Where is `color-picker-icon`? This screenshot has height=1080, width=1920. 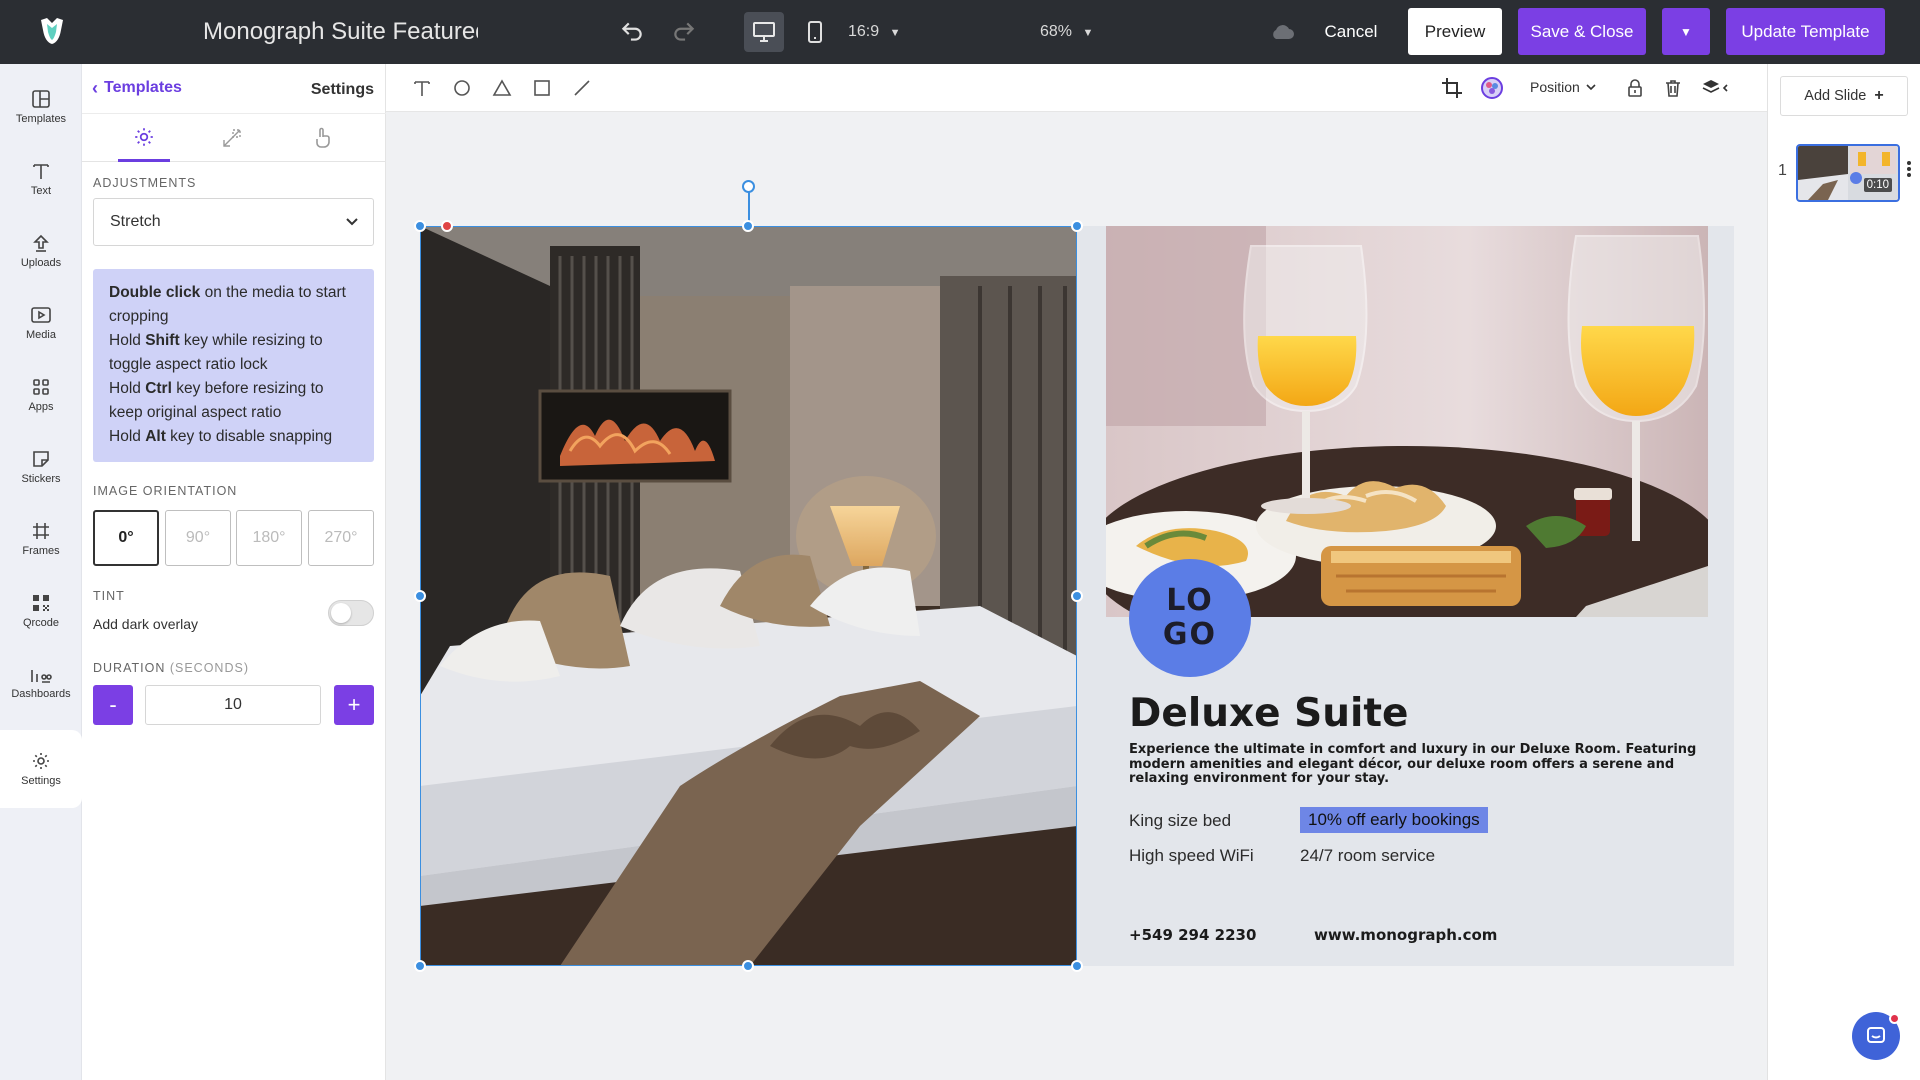
color-picker-icon is located at coordinates (1492, 88).